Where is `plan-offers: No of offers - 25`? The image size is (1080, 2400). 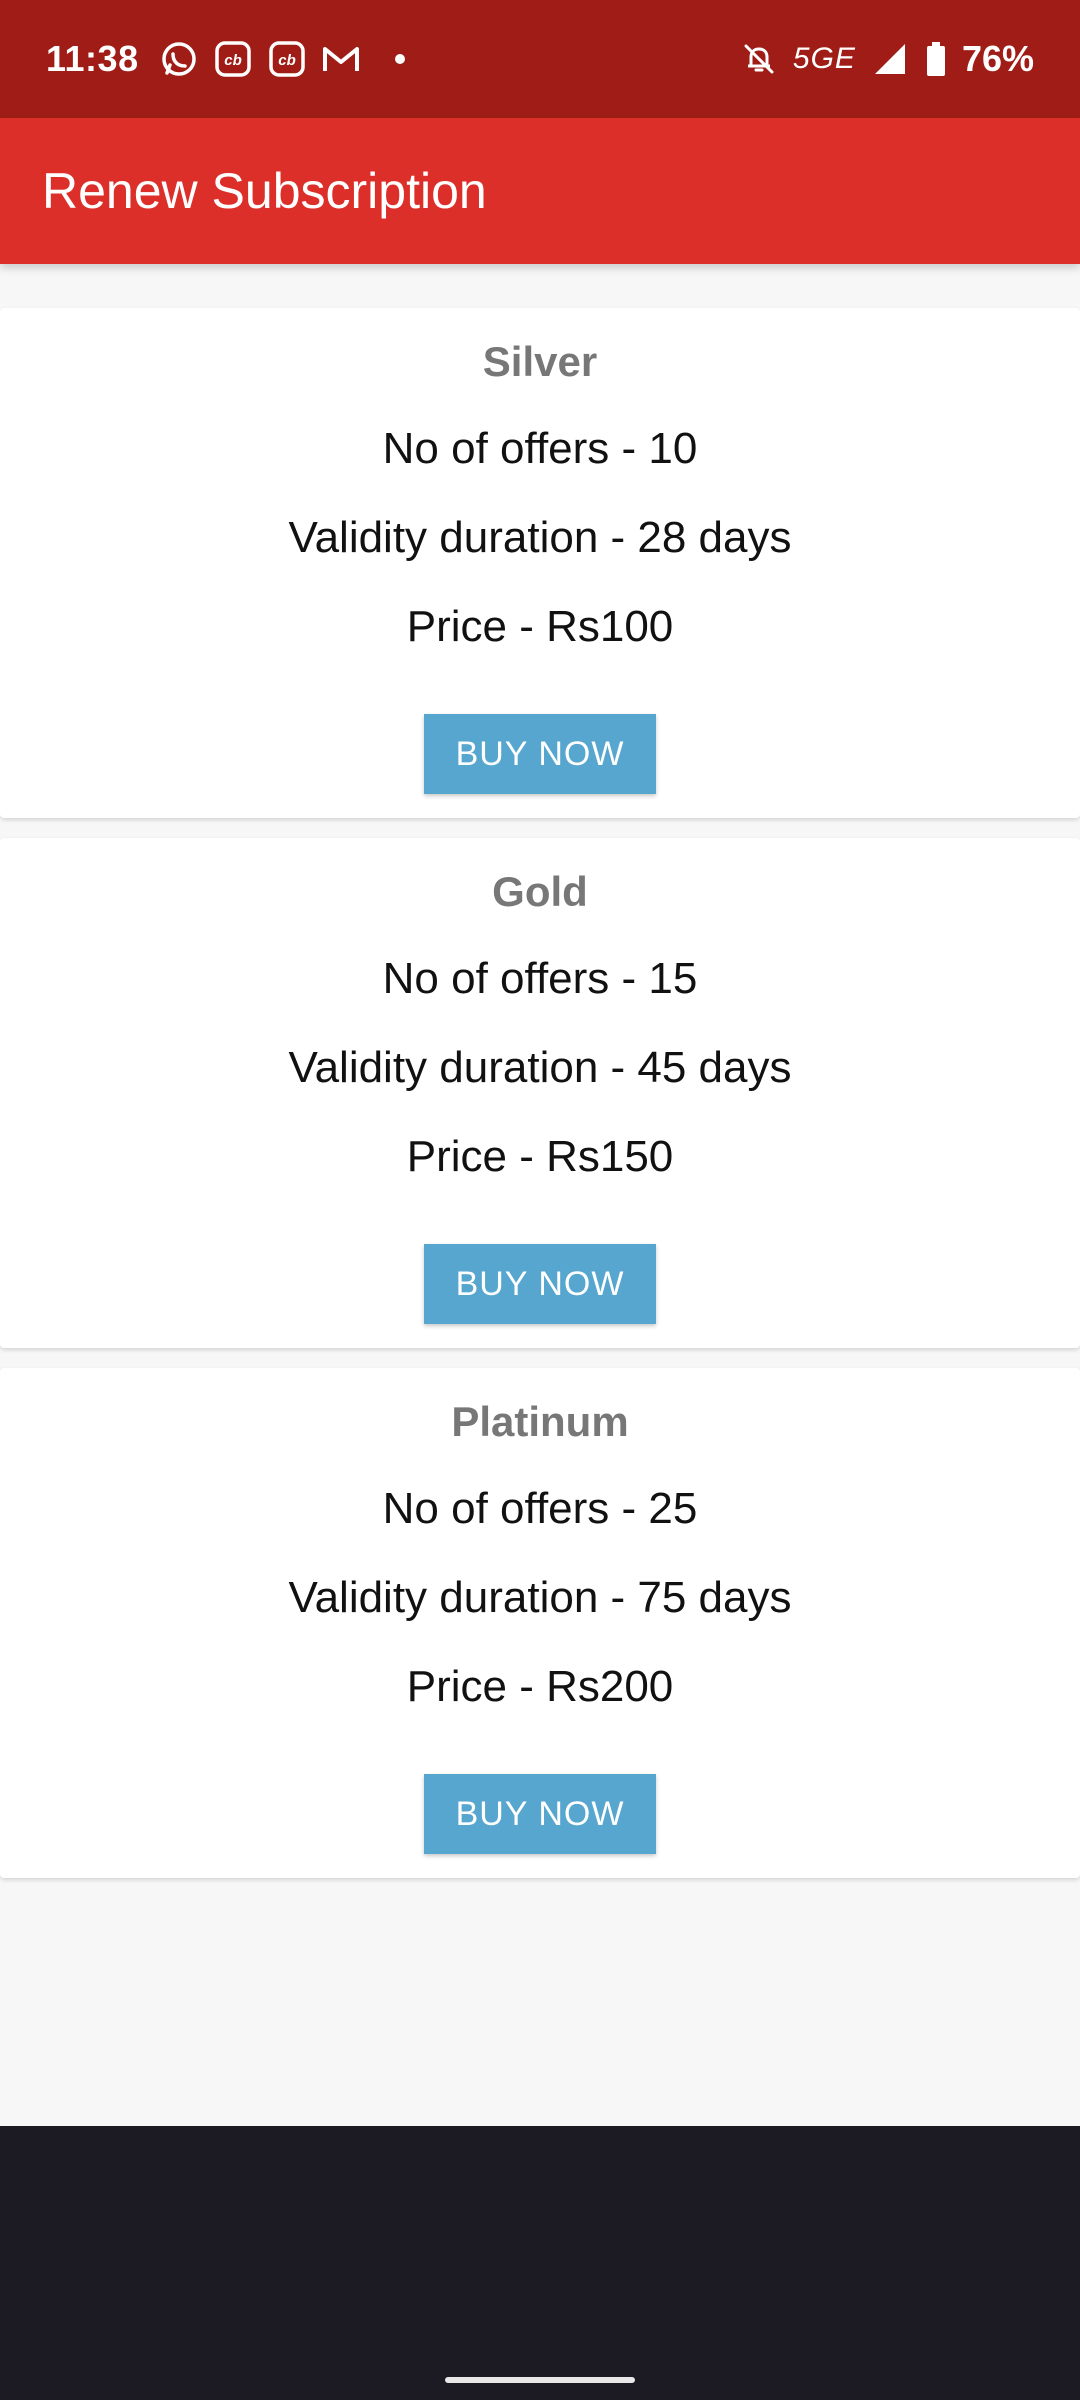 plan-offers: No of offers - 25 is located at coordinates (540, 1508).